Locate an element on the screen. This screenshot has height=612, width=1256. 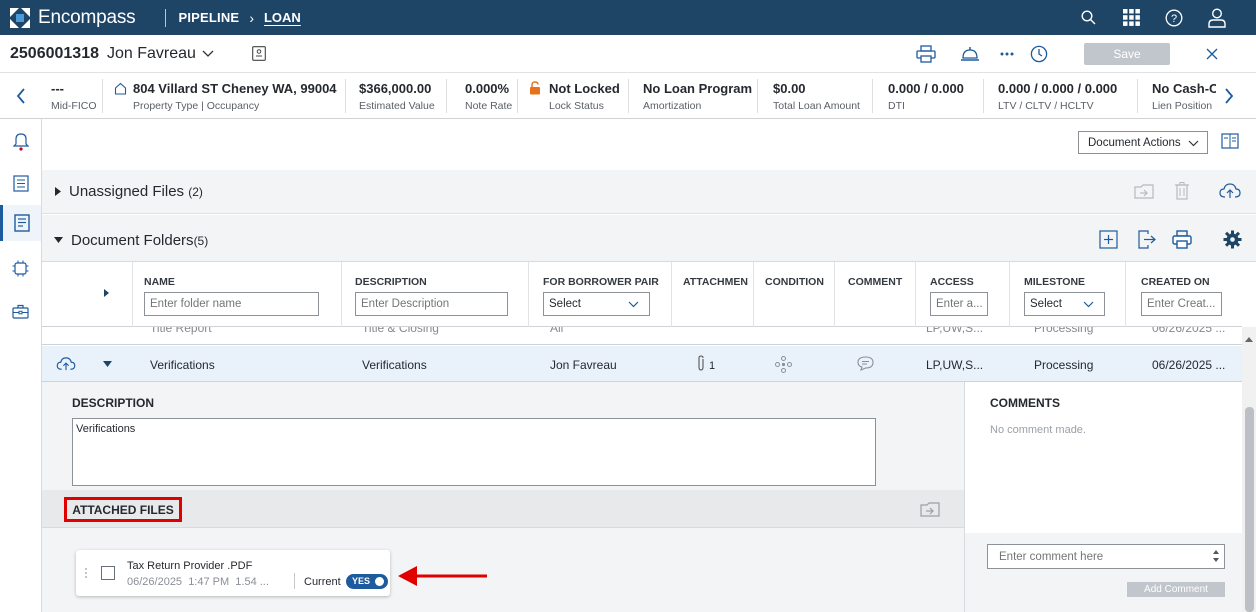
scrollbar-thumb is located at coordinates (1249, 509).